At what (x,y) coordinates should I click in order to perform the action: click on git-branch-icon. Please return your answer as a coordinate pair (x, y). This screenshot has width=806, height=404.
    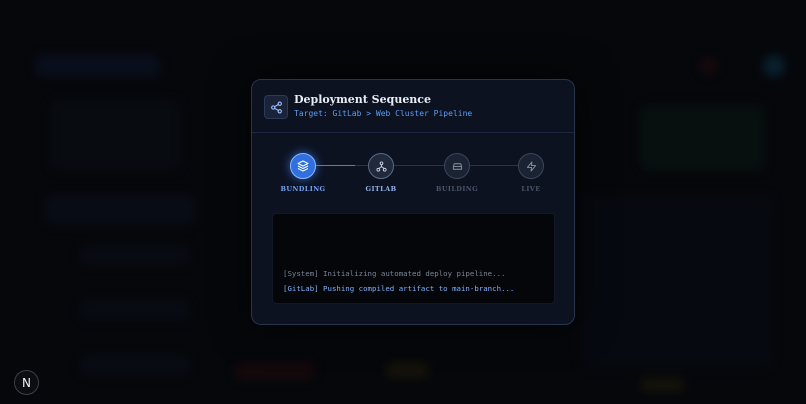
    Looking at the image, I should click on (381, 166).